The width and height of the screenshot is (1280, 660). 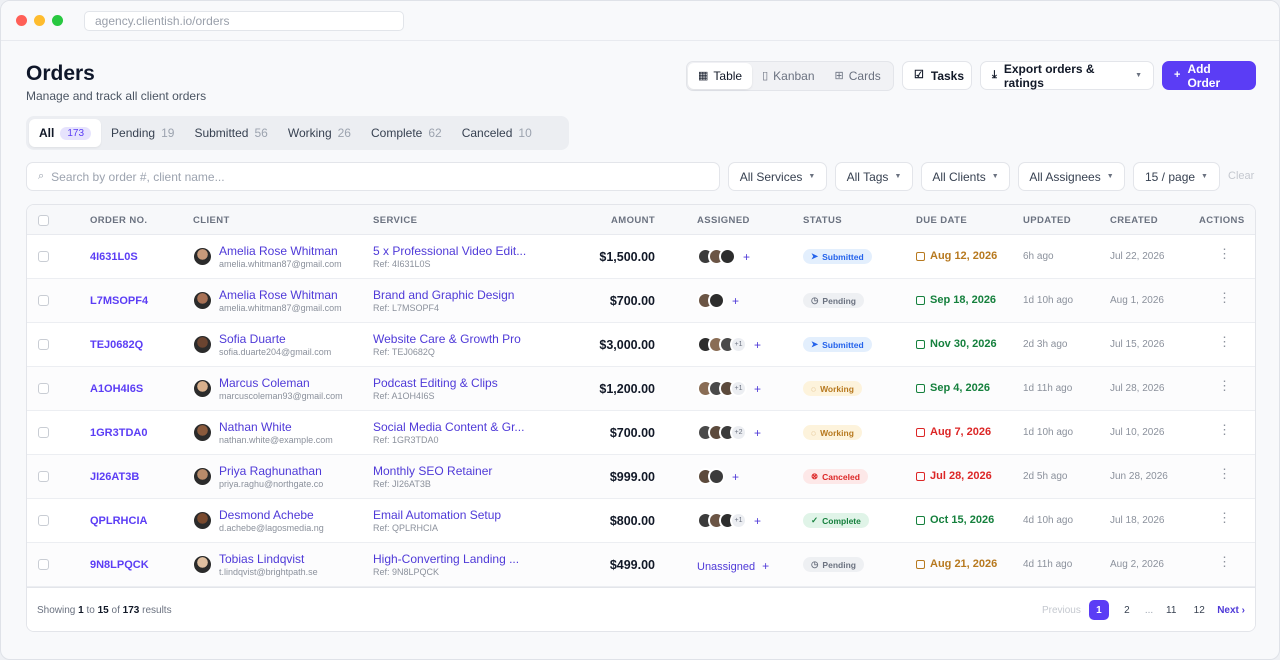 What do you see at coordinates (726, 567) in the screenshot?
I see `unassigned-label: Unassigned` at bounding box center [726, 567].